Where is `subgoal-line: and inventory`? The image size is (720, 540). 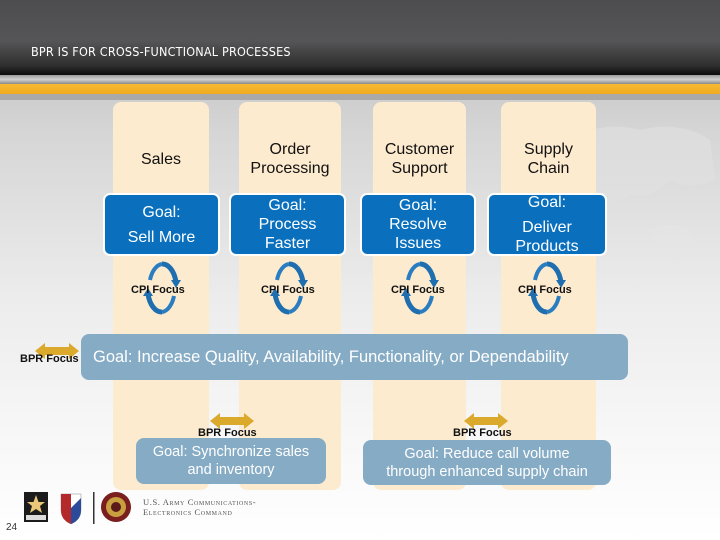
subgoal-line: and inventory is located at coordinates (231, 470).